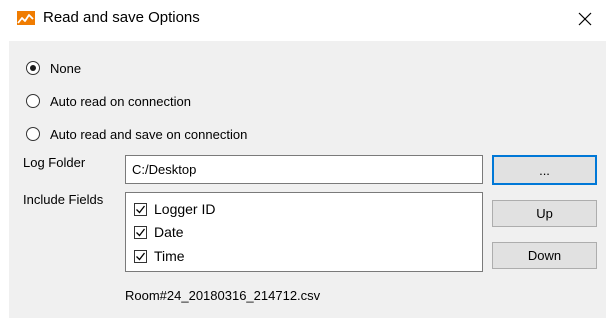 The width and height of the screenshot is (610, 318). What do you see at coordinates (544, 255) in the screenshot?
I see `down-button: Down` at bounding box center [544, 255].